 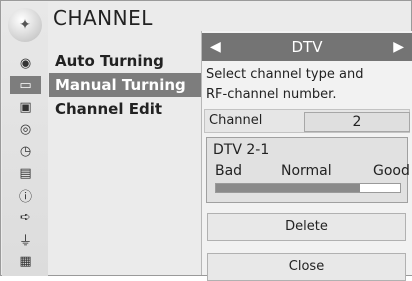 I want to click on signal-strength-bar, so click(x=308, y=188).